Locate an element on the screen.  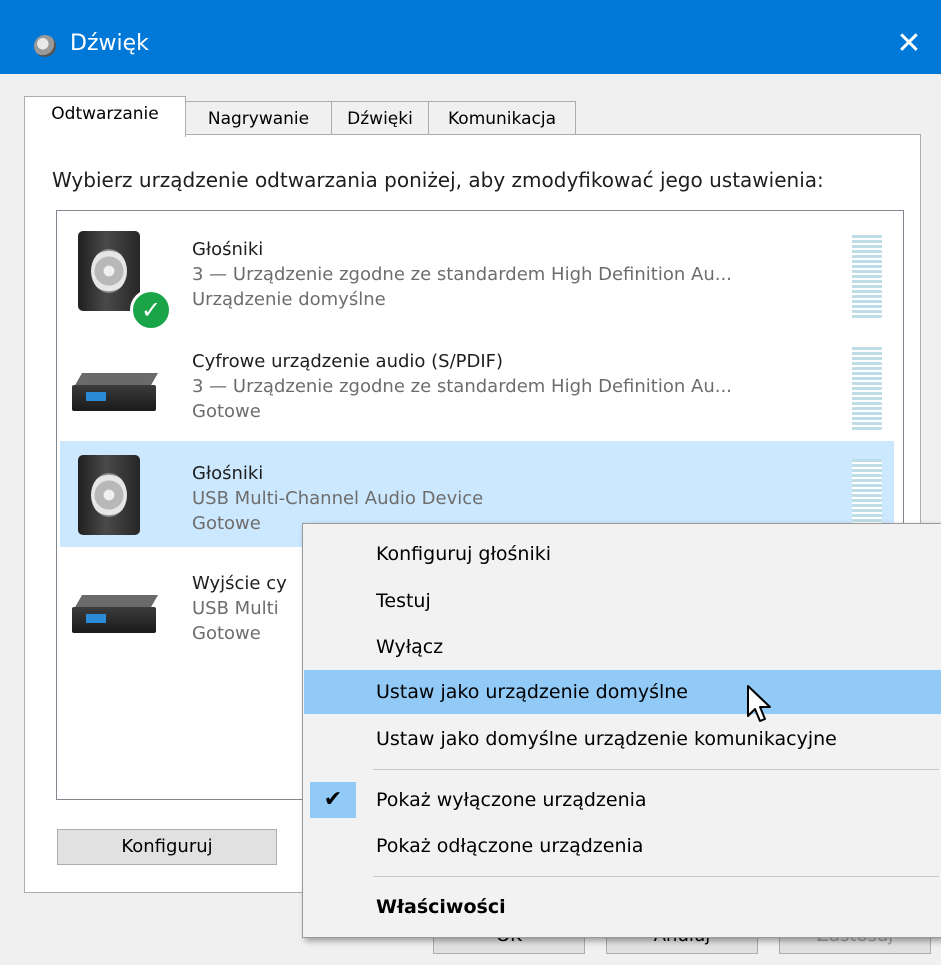
device-name: Cyfrowe urządzenie audio (S/PDIF) is located at coordinates (348, 361).